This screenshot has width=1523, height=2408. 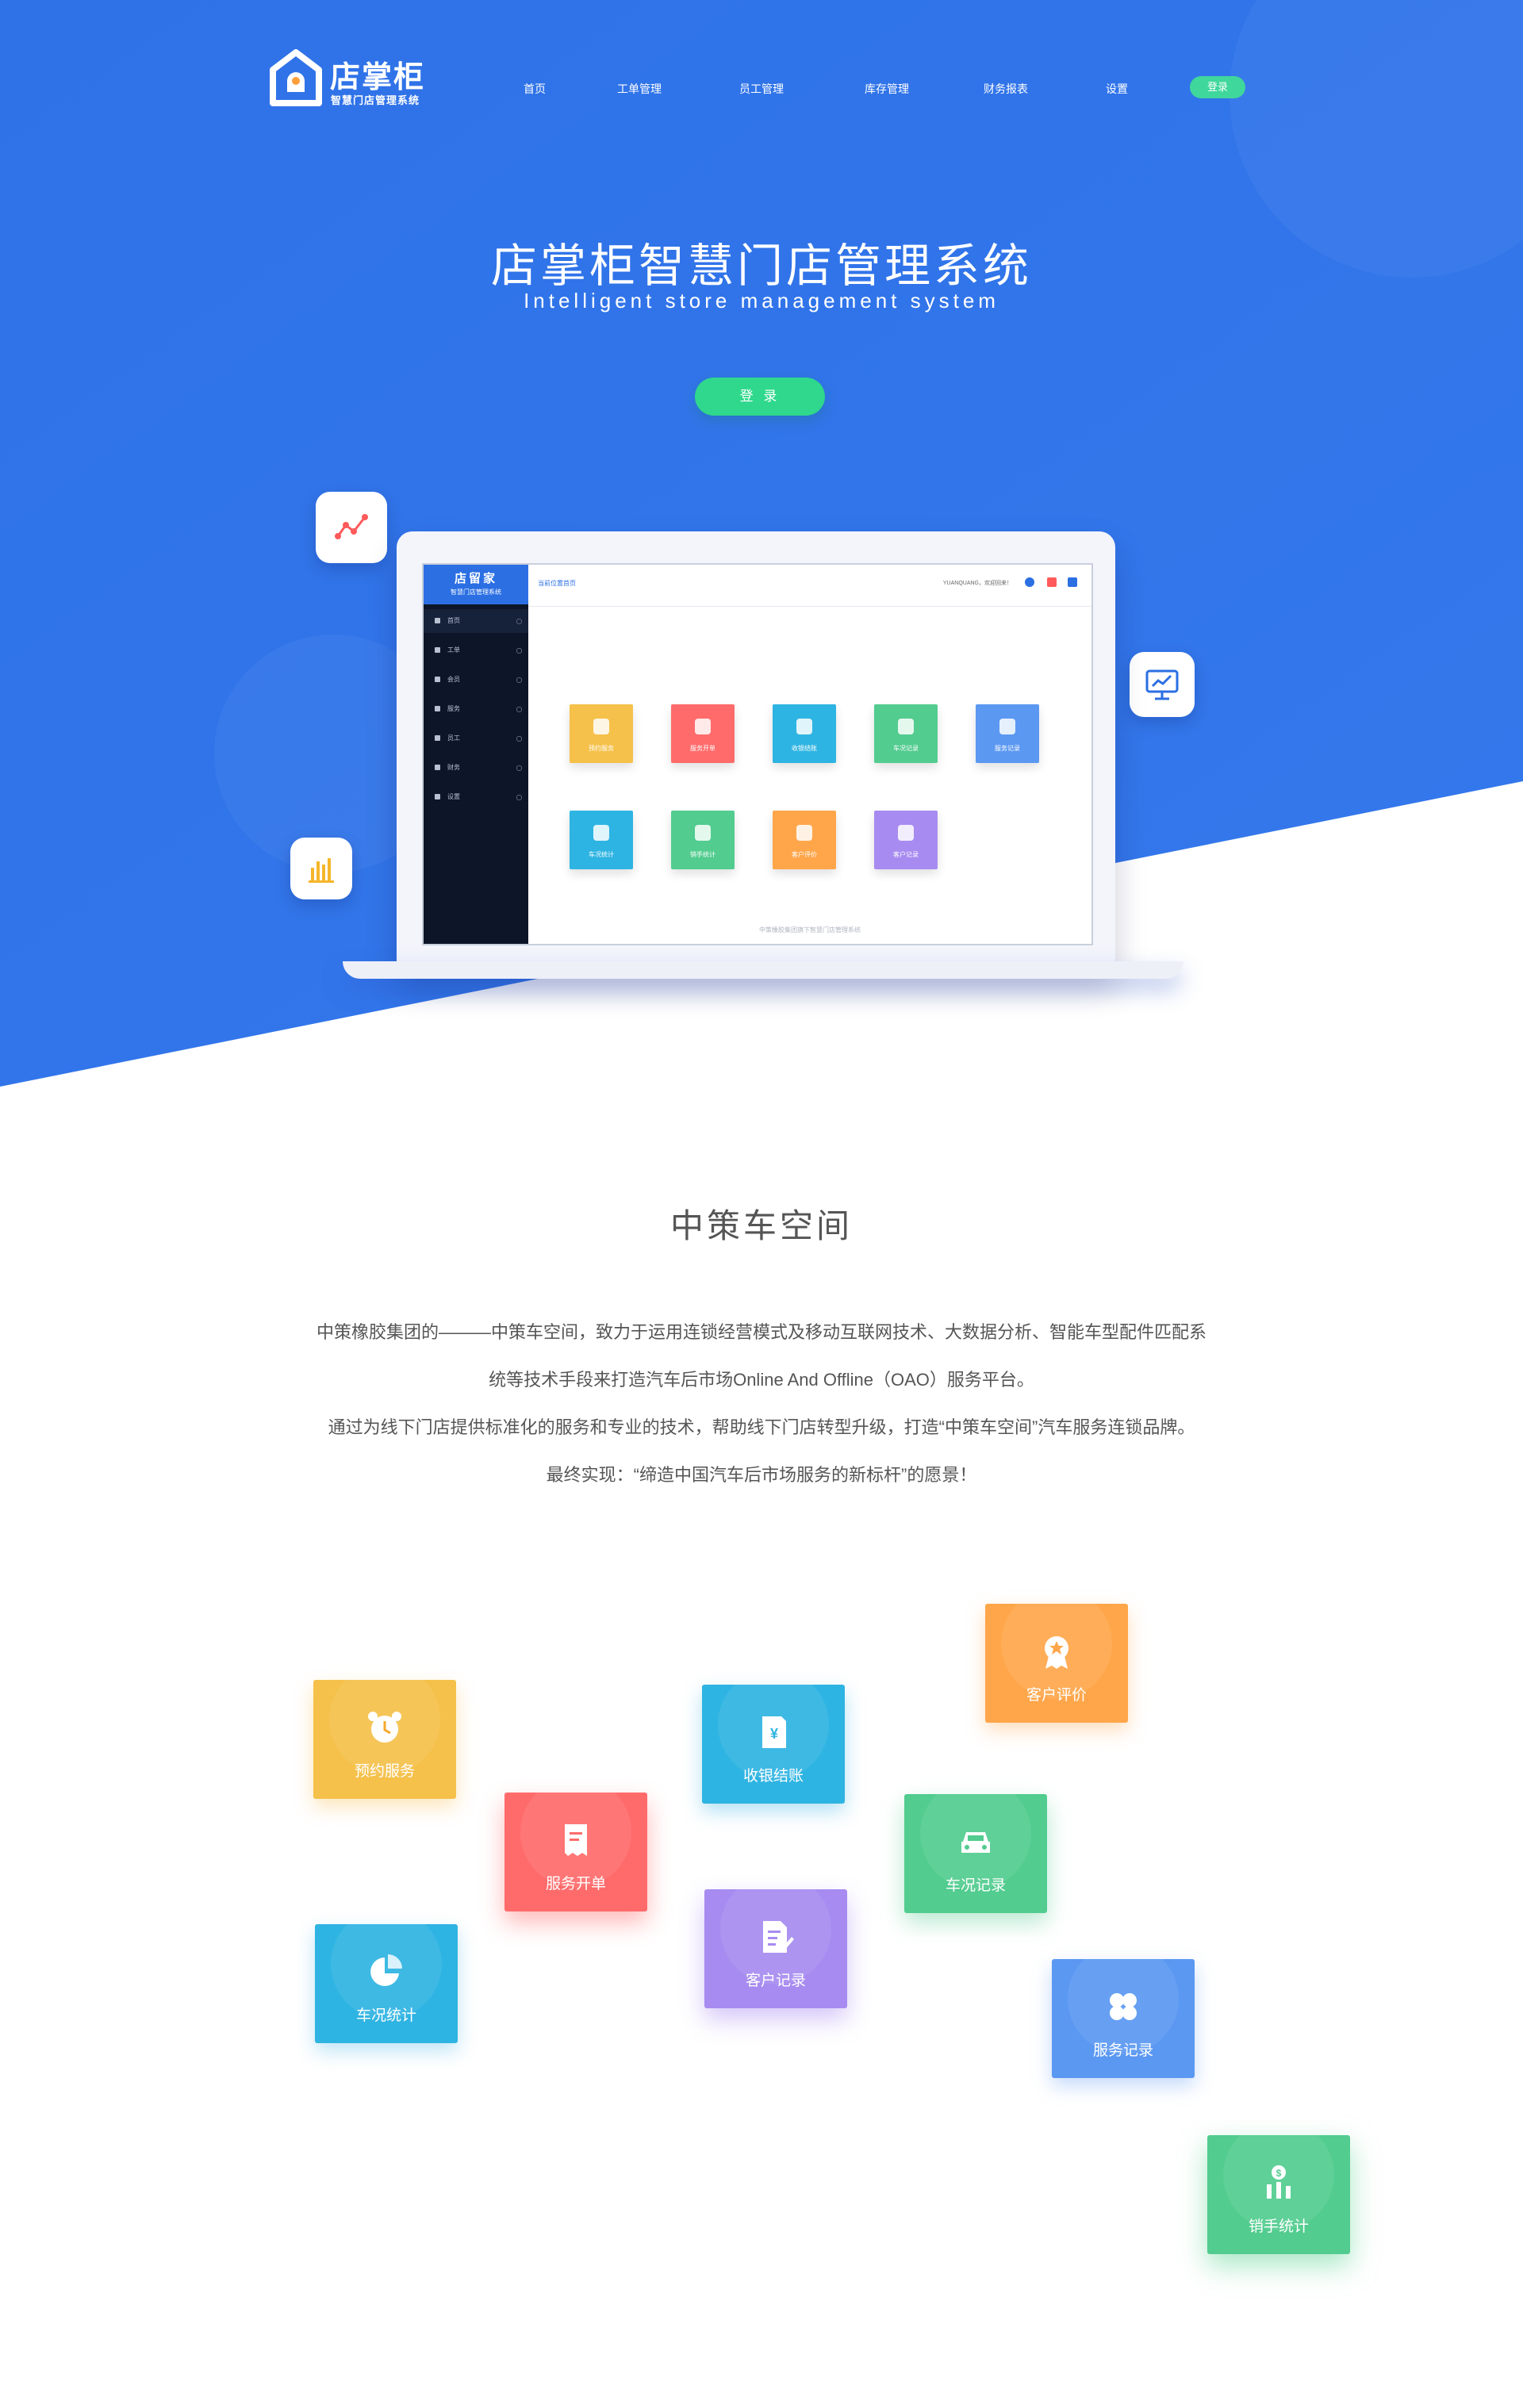 I want to click on screen-user-greeting: YUANQUANG，欢迎回来！, so click(x=977, y=583).